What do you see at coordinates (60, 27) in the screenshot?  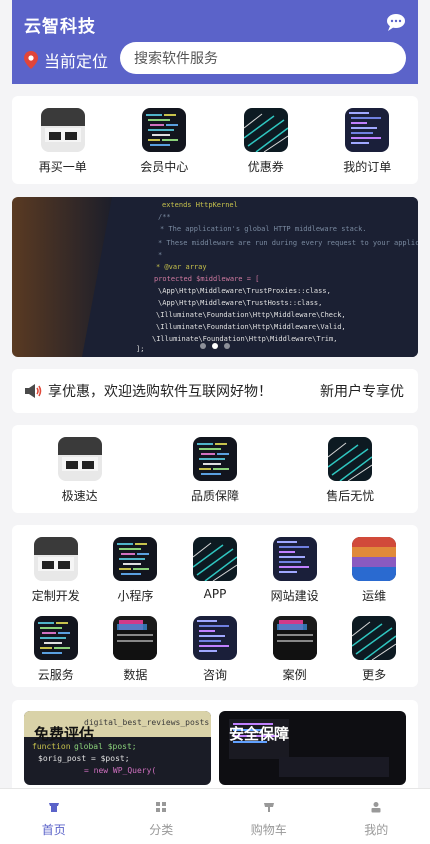 I see `brand-title: 云智科技` at bounding box center [60, 27].